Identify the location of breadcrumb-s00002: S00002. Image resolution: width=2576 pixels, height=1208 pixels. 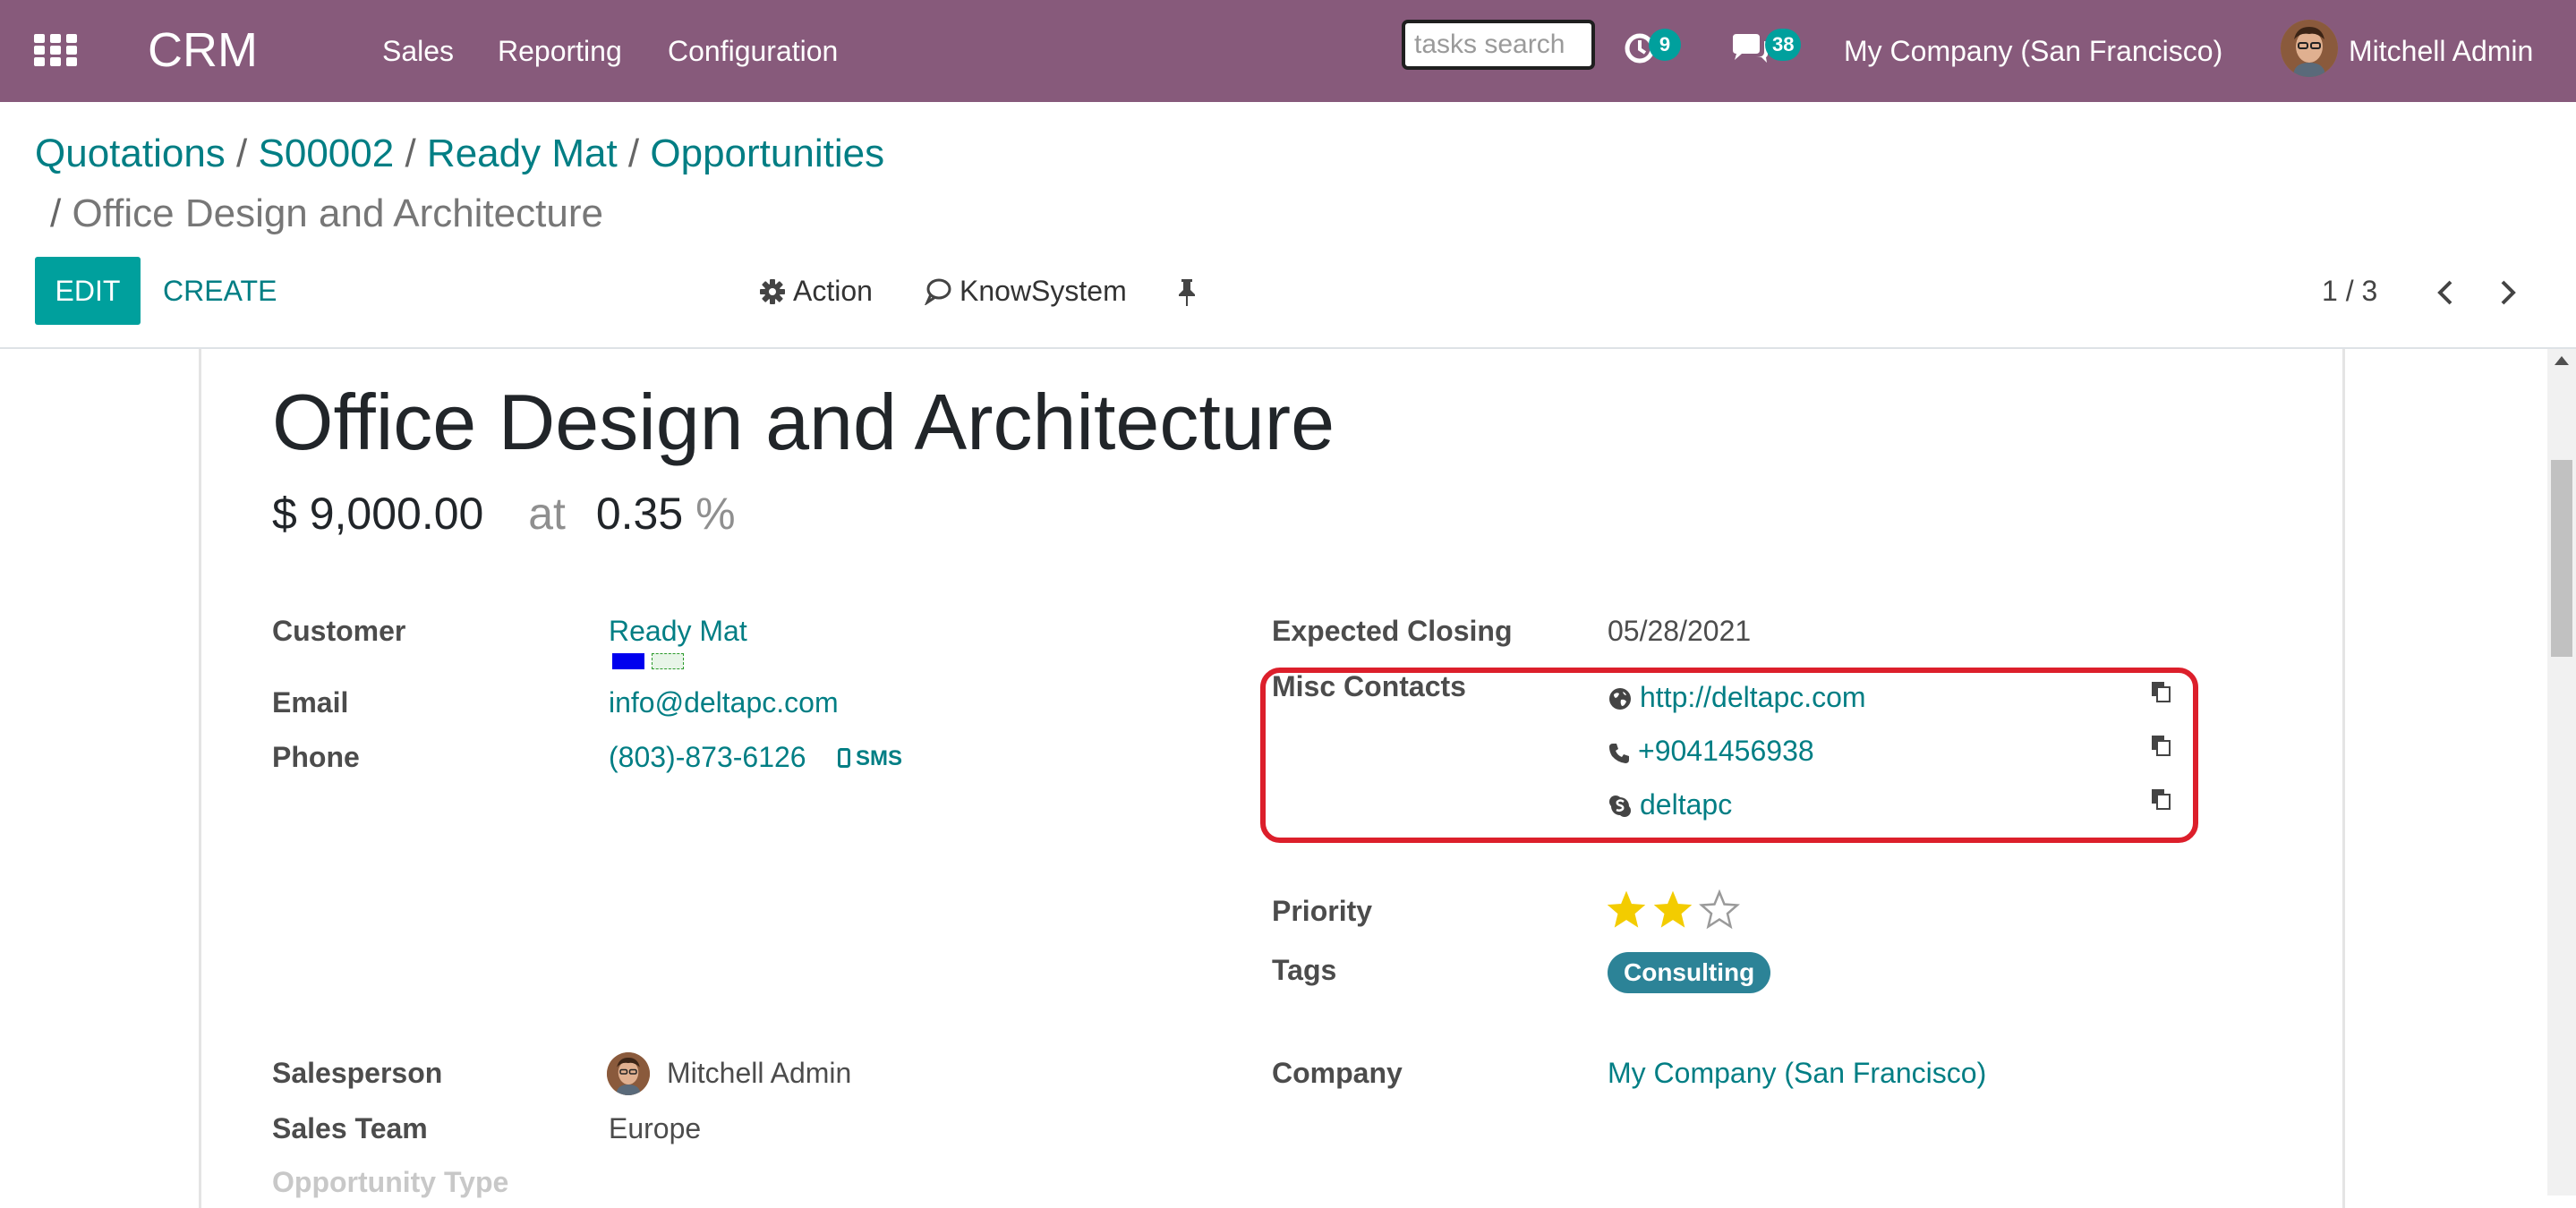
(327, 153).